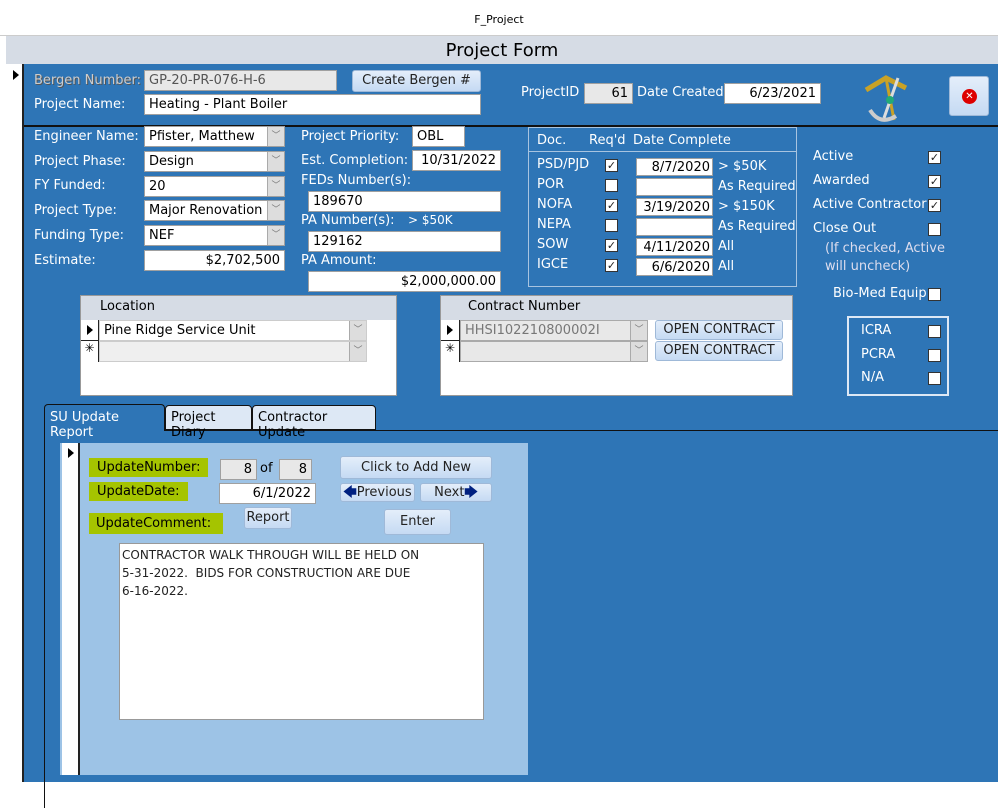 The image size is (998, 808). I want to click on active-contractor-checkbox: ✓, so click(934, 205).